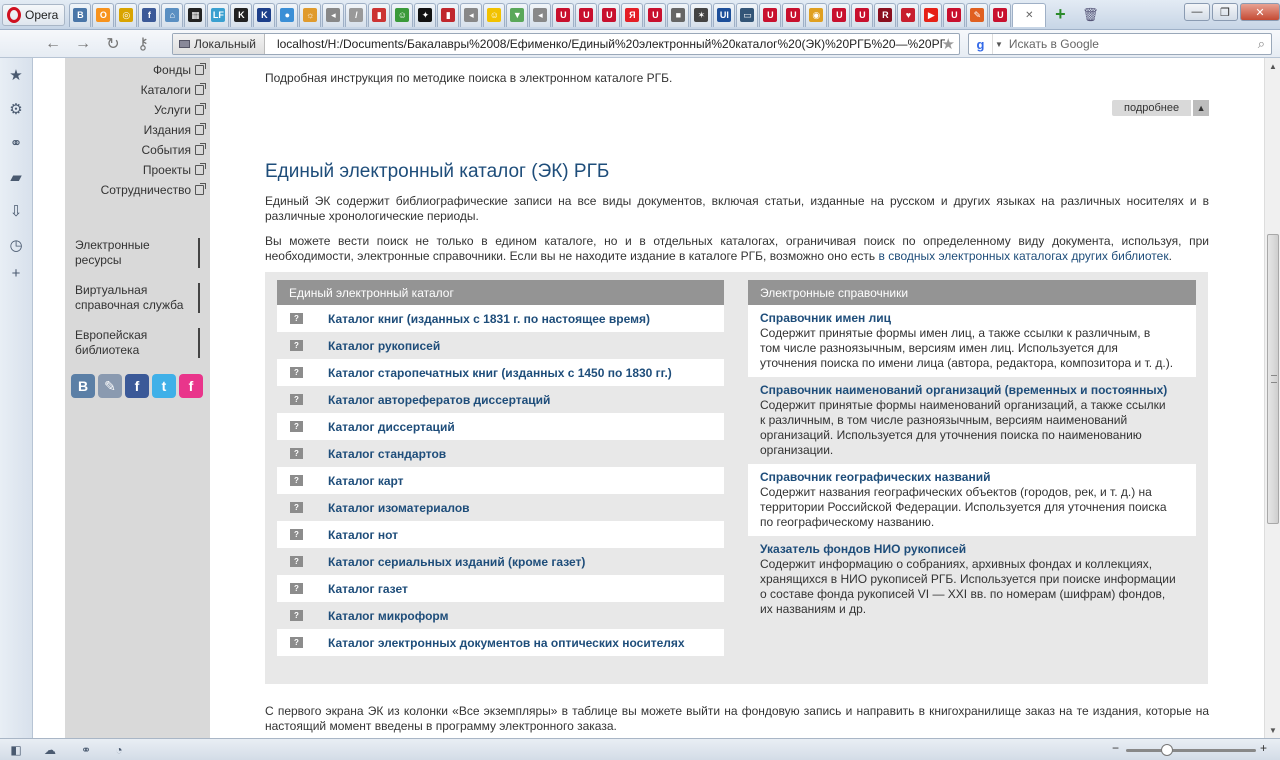 The height and width of the screenshot is (760, 1280). What do you see at coordinates (34, 14) in the screenshot?
I see `opera-menu-button: Opera` at bounding box center [34, 14].